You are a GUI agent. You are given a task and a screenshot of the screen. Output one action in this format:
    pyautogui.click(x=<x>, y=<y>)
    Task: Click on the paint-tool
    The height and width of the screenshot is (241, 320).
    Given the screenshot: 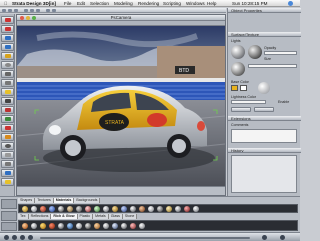 What is the action you would take?
    pyautogui.click(x=7, y=128)
    